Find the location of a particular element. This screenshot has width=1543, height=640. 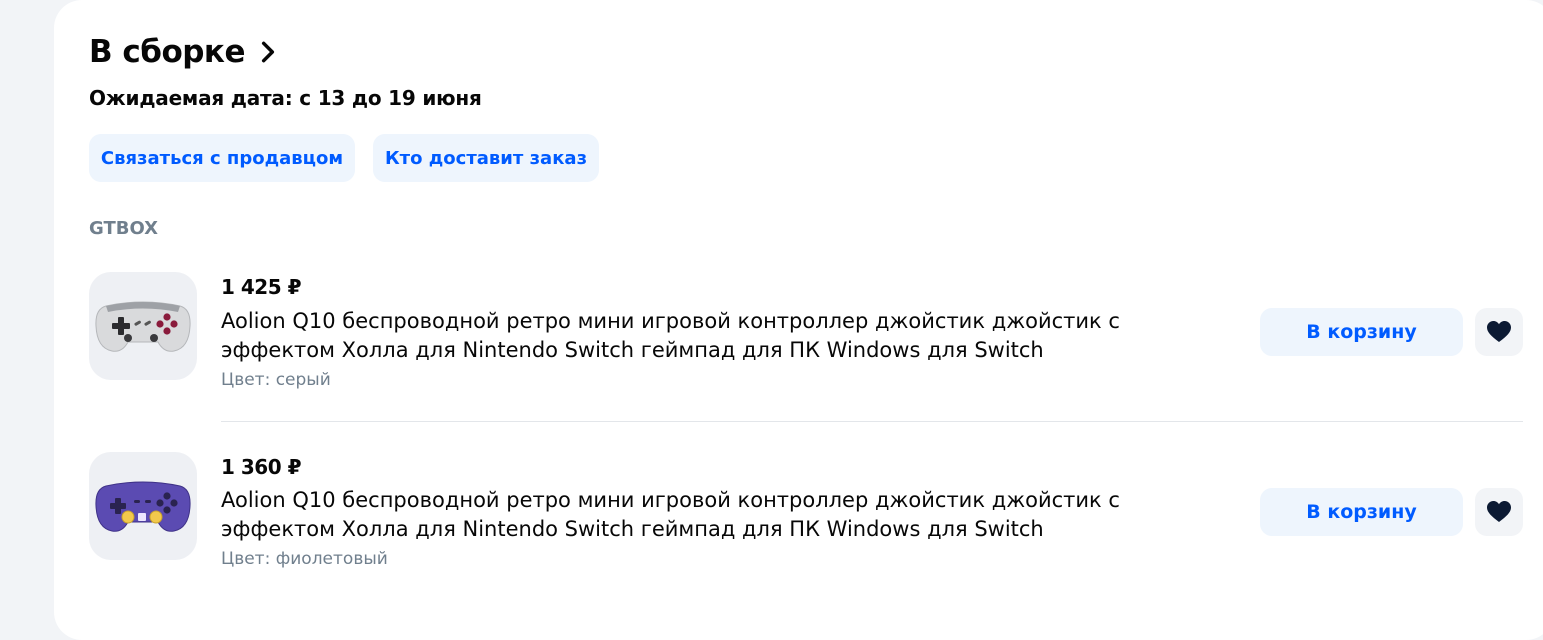

section-title: В сборке is located at coordinates (167, 52).